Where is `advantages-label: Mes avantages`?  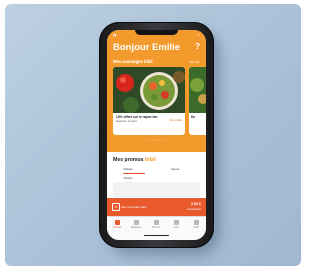 advantages-label: Mes avantages is located at coordinates (128, 61).